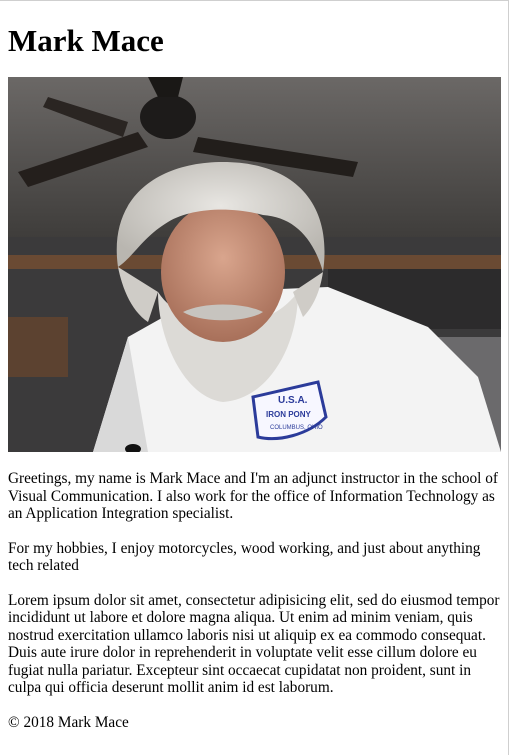 Image resolution: width=509 pixels, height=755 pixels. What do you see at coordinates (86, 40) in the screenshot?
I see `page-title: Mark Mace` at bounding box center [86, 40].